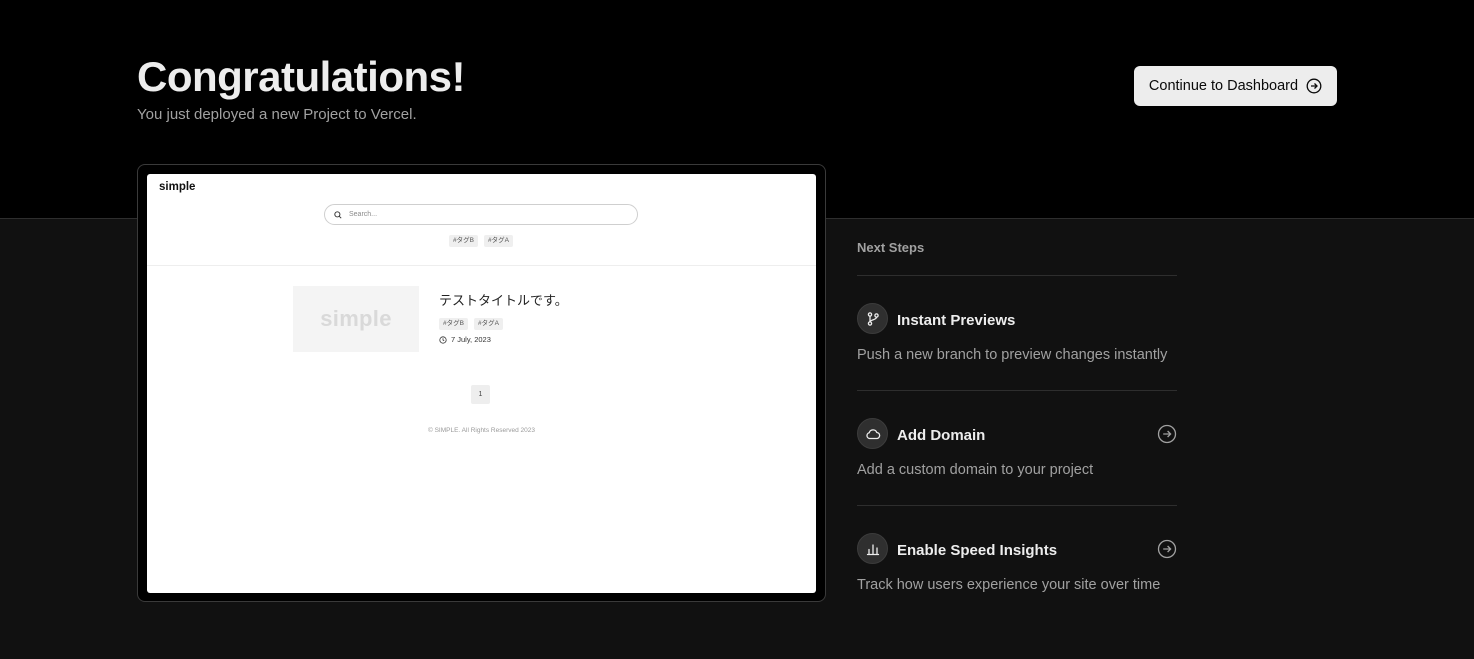  I want to click on preview-tag: #タグB, so click(463, 241).